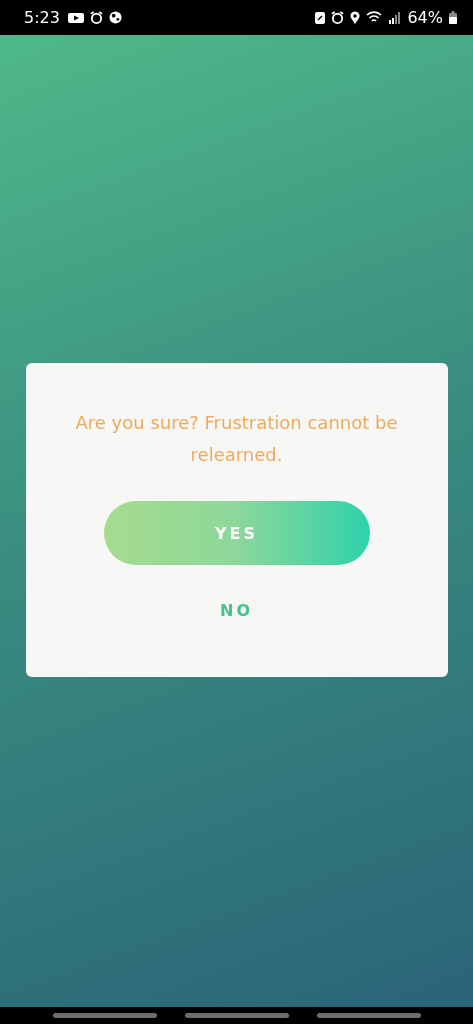 The image size is (473, 1024). What do you see at coordinates (395, 17) in the screenshot?
I see `signal-icon` at bounding box center [395, 17].